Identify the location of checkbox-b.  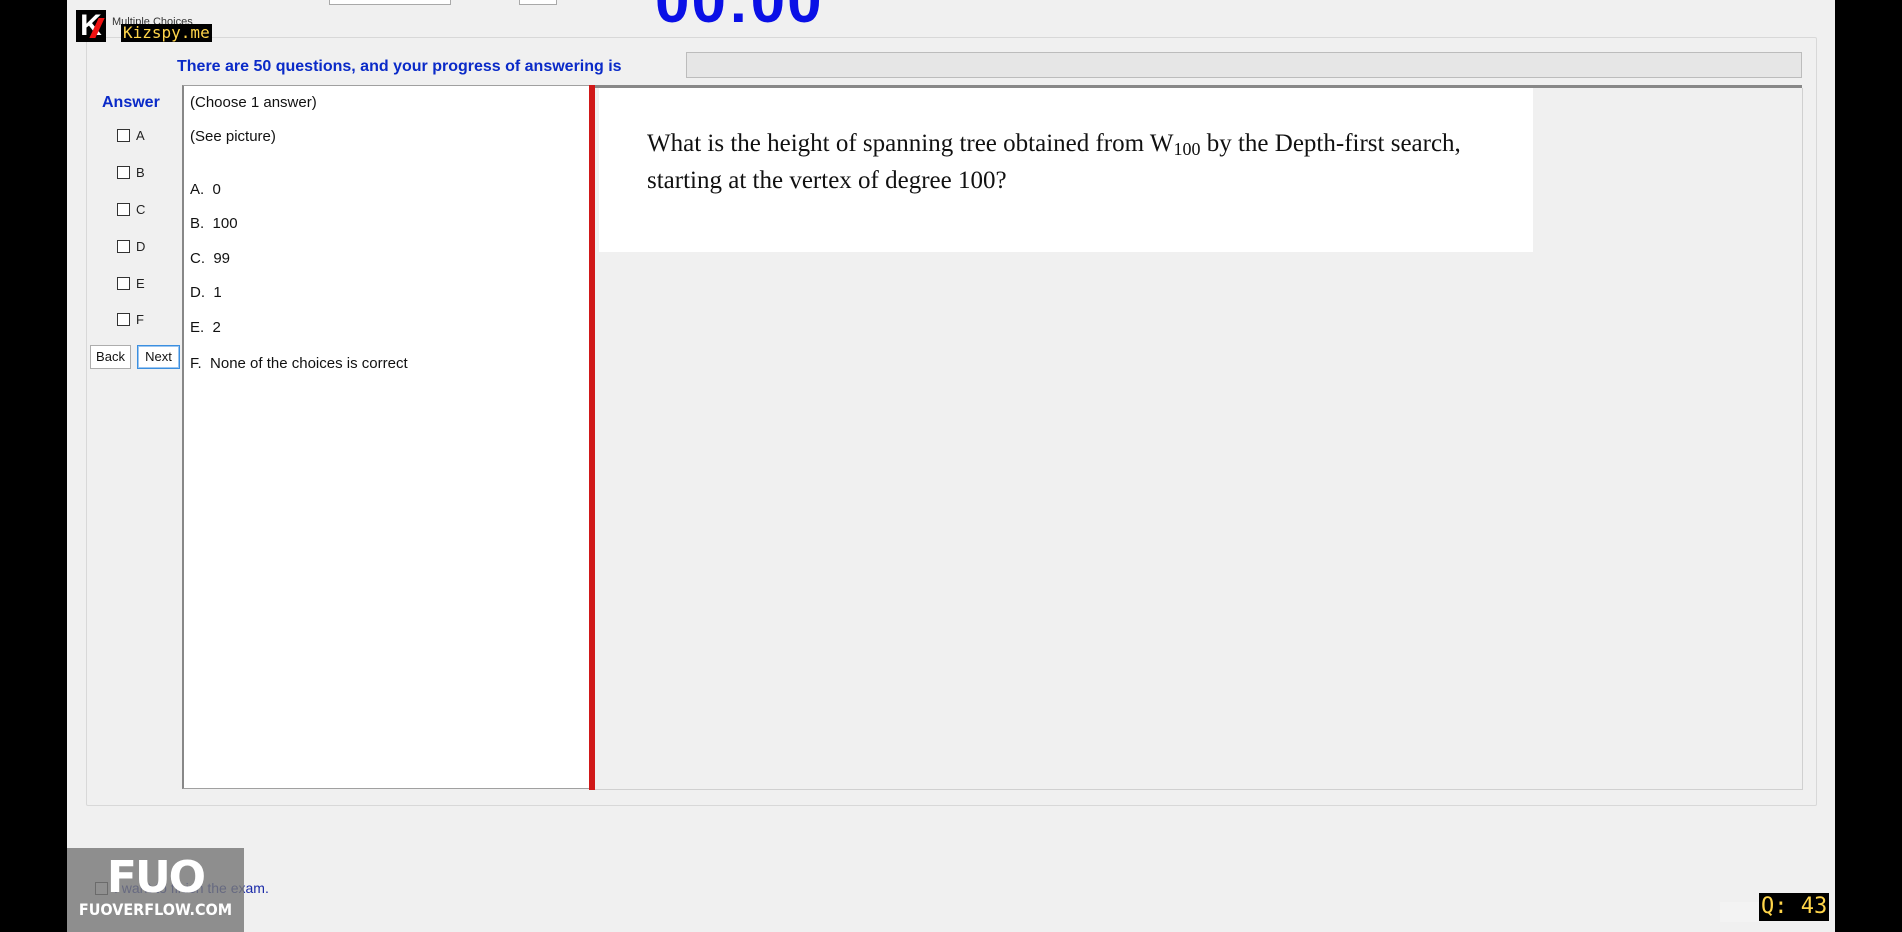
(123, 172).